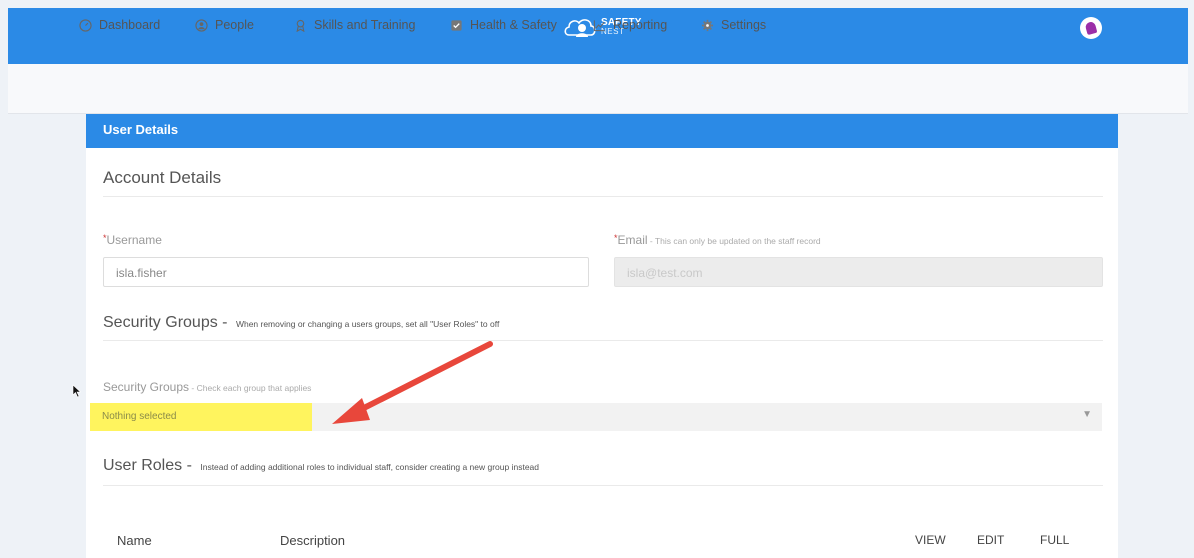  What do you see at coordinates (139, 416) in the screenshot?
I see `select-value: Nothing selected` at bounding box center [139, 416].